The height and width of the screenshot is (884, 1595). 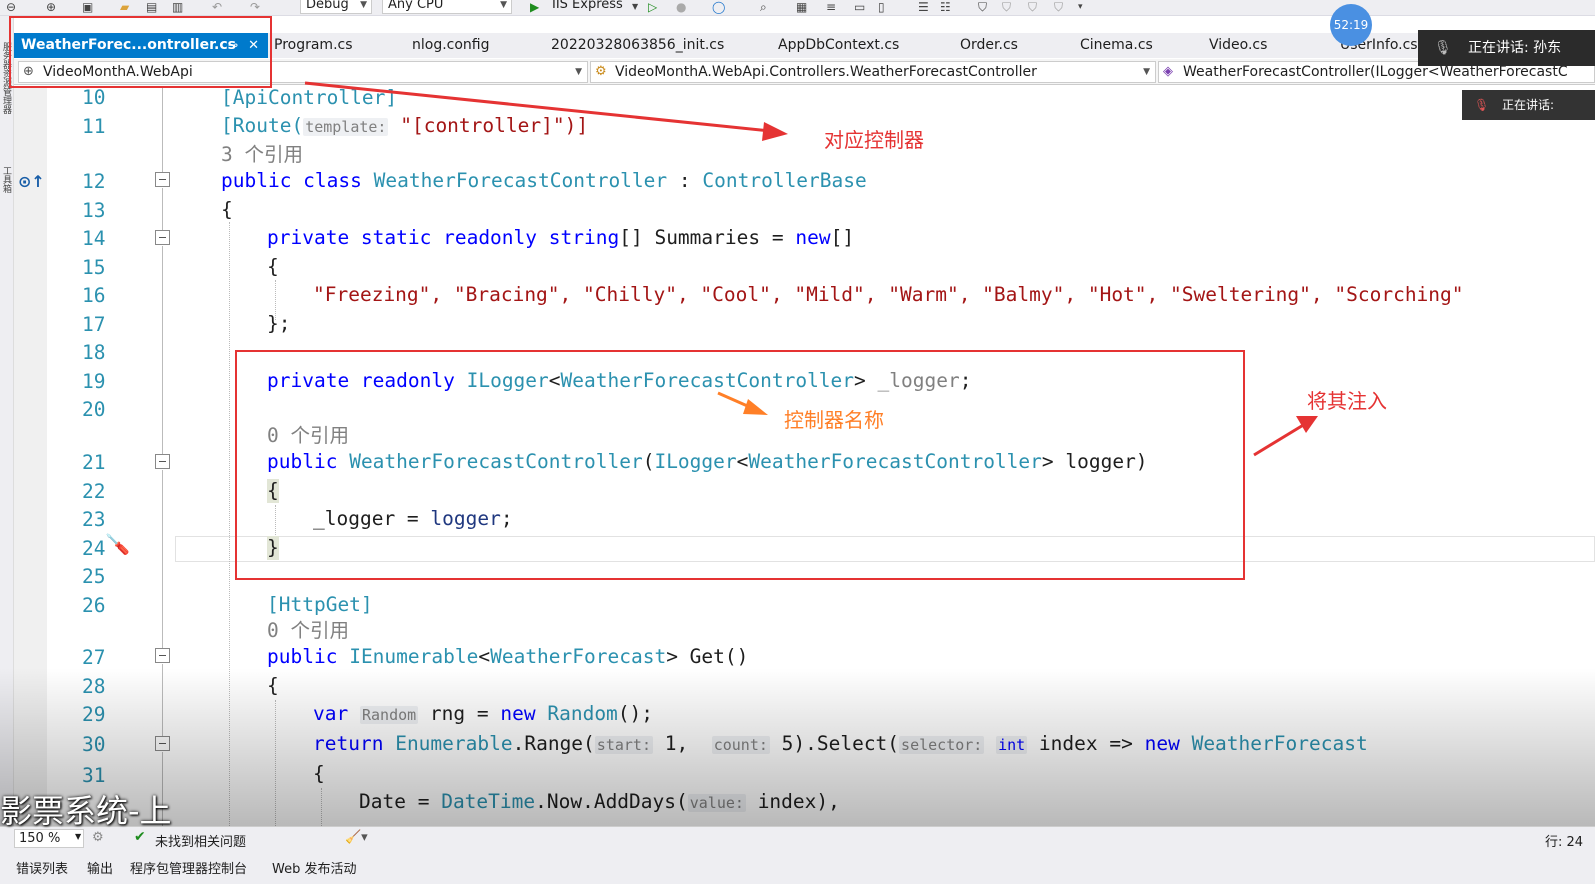 What do you see at coordinates (94, 686) in the screenshot?
I see `line-number: 28` at bounding box center [94, 686].